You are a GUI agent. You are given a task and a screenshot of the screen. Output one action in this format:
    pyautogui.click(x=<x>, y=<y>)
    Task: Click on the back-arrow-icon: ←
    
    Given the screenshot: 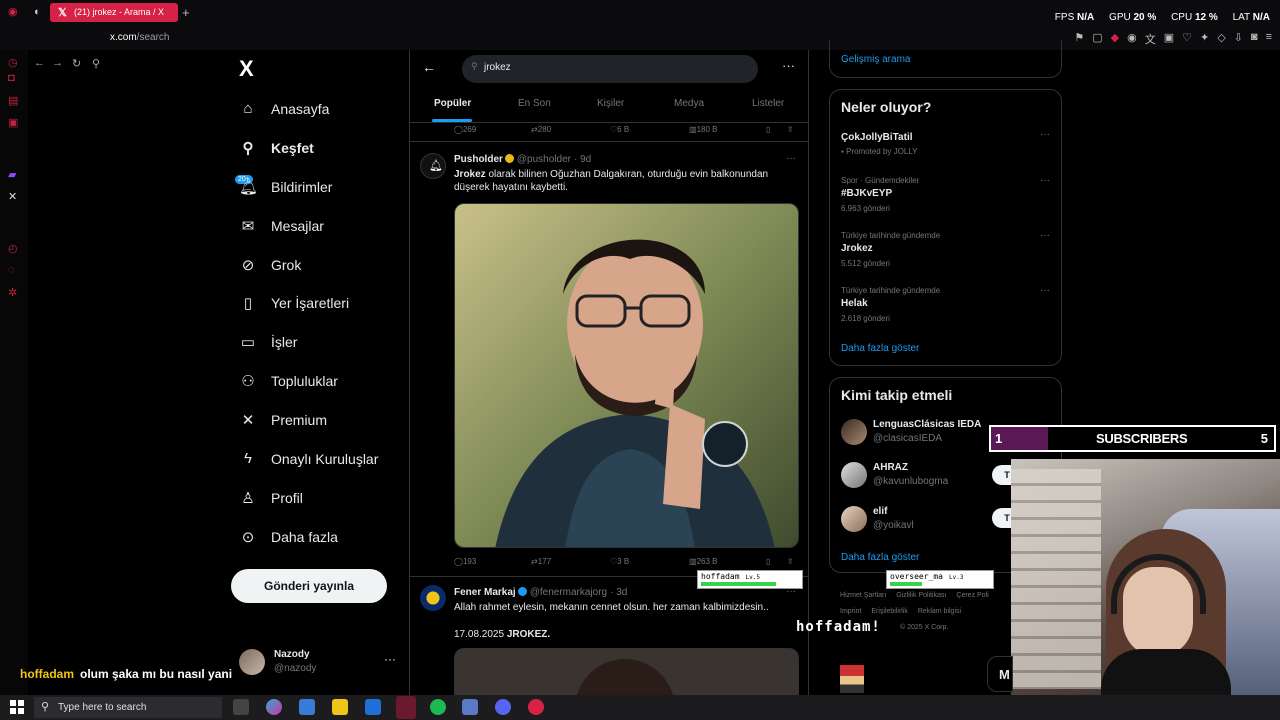 What is the action you would take?
    pyautogui.click(x=429, y=67)
    